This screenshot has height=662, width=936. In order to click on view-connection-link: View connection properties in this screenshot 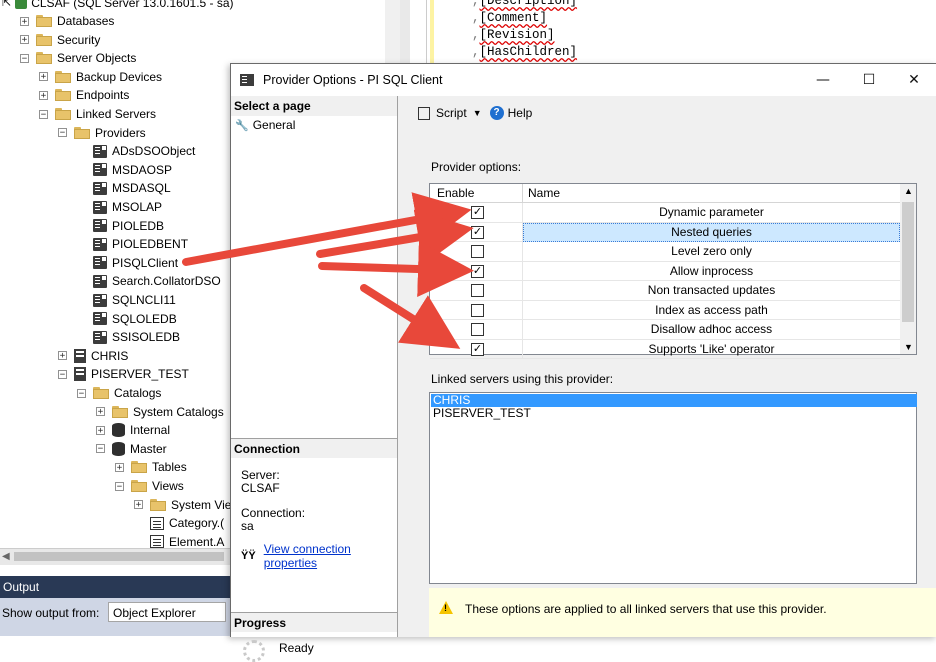, I will do `click(330, 556)`.